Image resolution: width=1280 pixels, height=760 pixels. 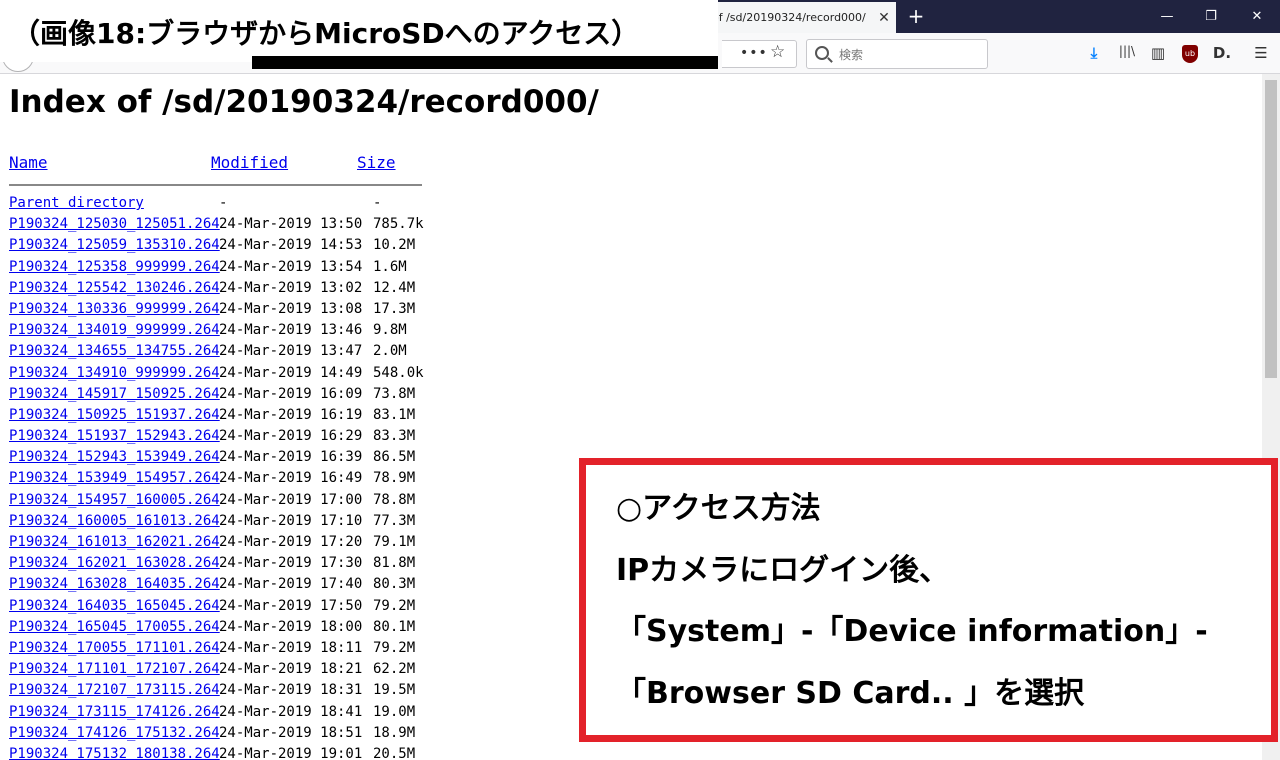 I want to click on file-modified: 24-Mar-2019 16:39, so click(x=291, y=457).